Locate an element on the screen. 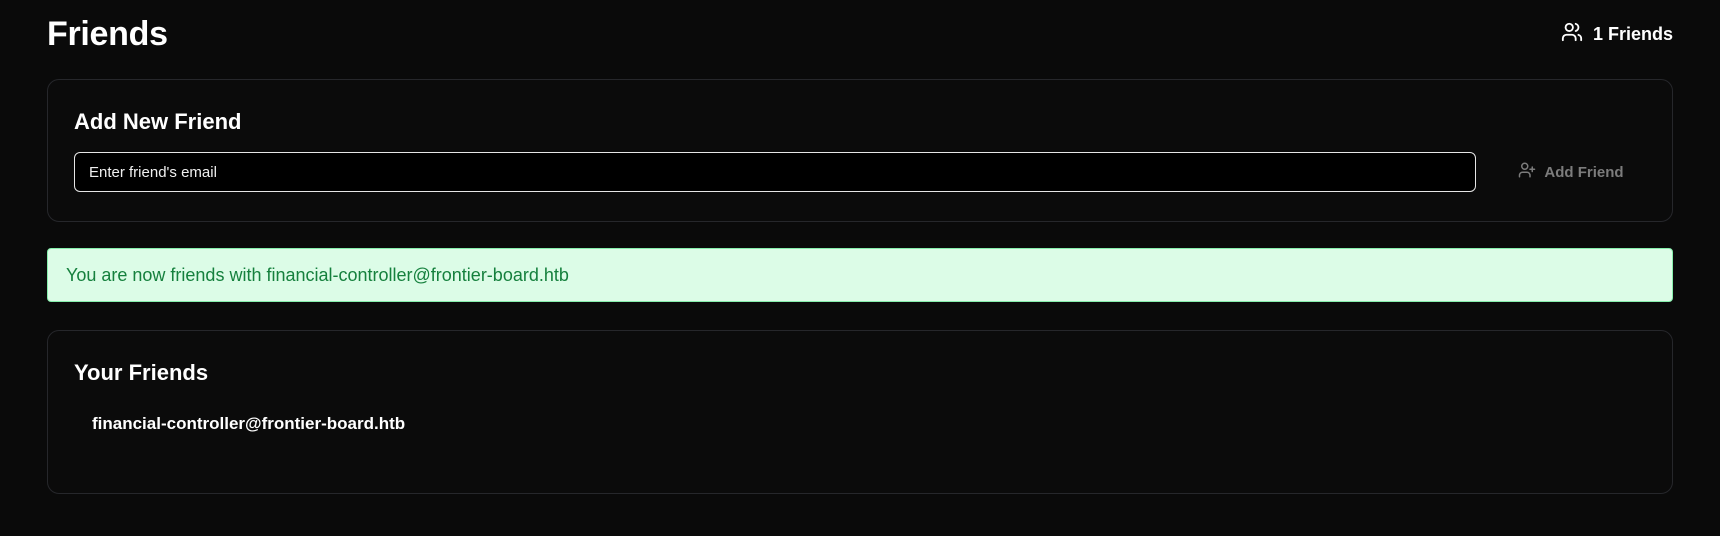 This screenshot has width=1720, height=536. list-item: financial-controller@frontier-board.htb is located at coordinates (249, 423).